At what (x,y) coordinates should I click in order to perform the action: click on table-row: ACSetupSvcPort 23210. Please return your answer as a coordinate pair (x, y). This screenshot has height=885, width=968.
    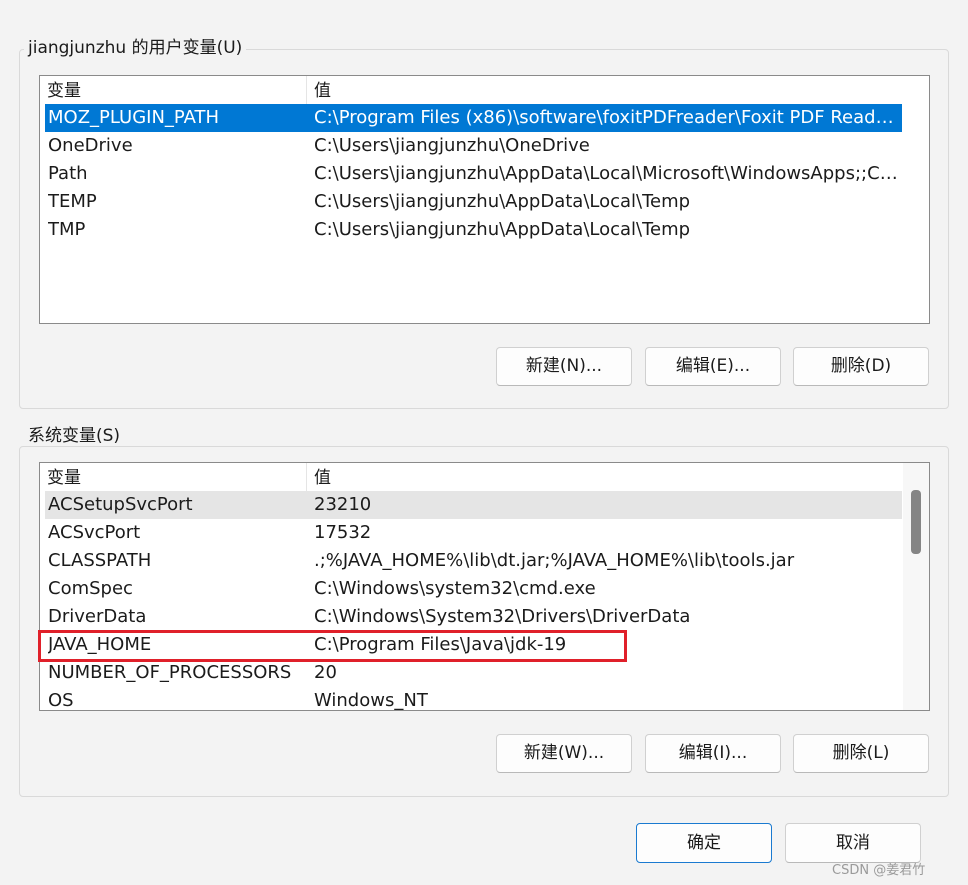
    Looking at the image, I should click on (473, 505).